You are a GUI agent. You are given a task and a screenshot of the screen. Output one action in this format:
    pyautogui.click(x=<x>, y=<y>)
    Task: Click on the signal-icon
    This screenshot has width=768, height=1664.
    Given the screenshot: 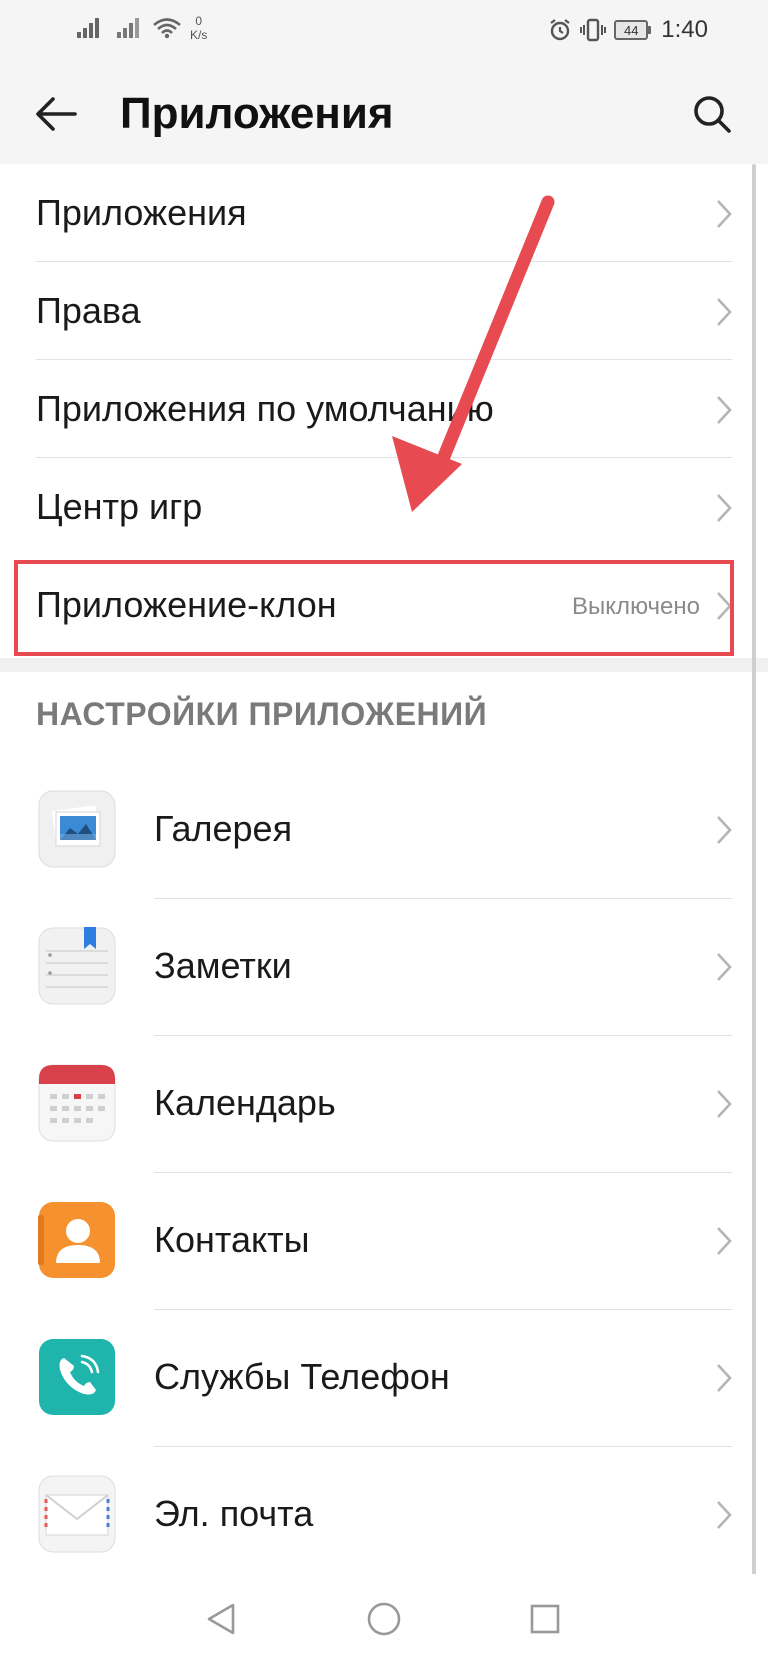 What is the action you would take?
    pyautogui.click(x=88, y=28)
    